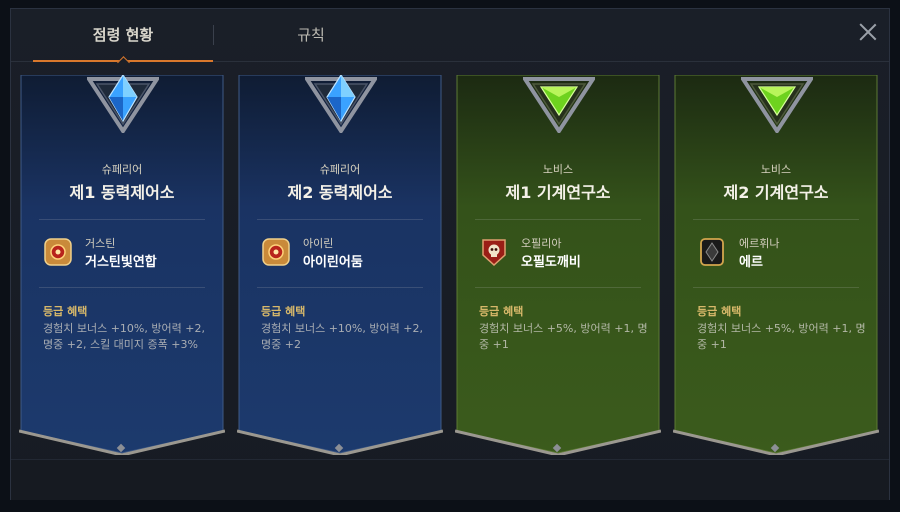 The image size is (900, 512). I want to click on benefit-text: 경험치 보너스 +10%, 방어력 +2, 명중 +2, so click(342, 336).